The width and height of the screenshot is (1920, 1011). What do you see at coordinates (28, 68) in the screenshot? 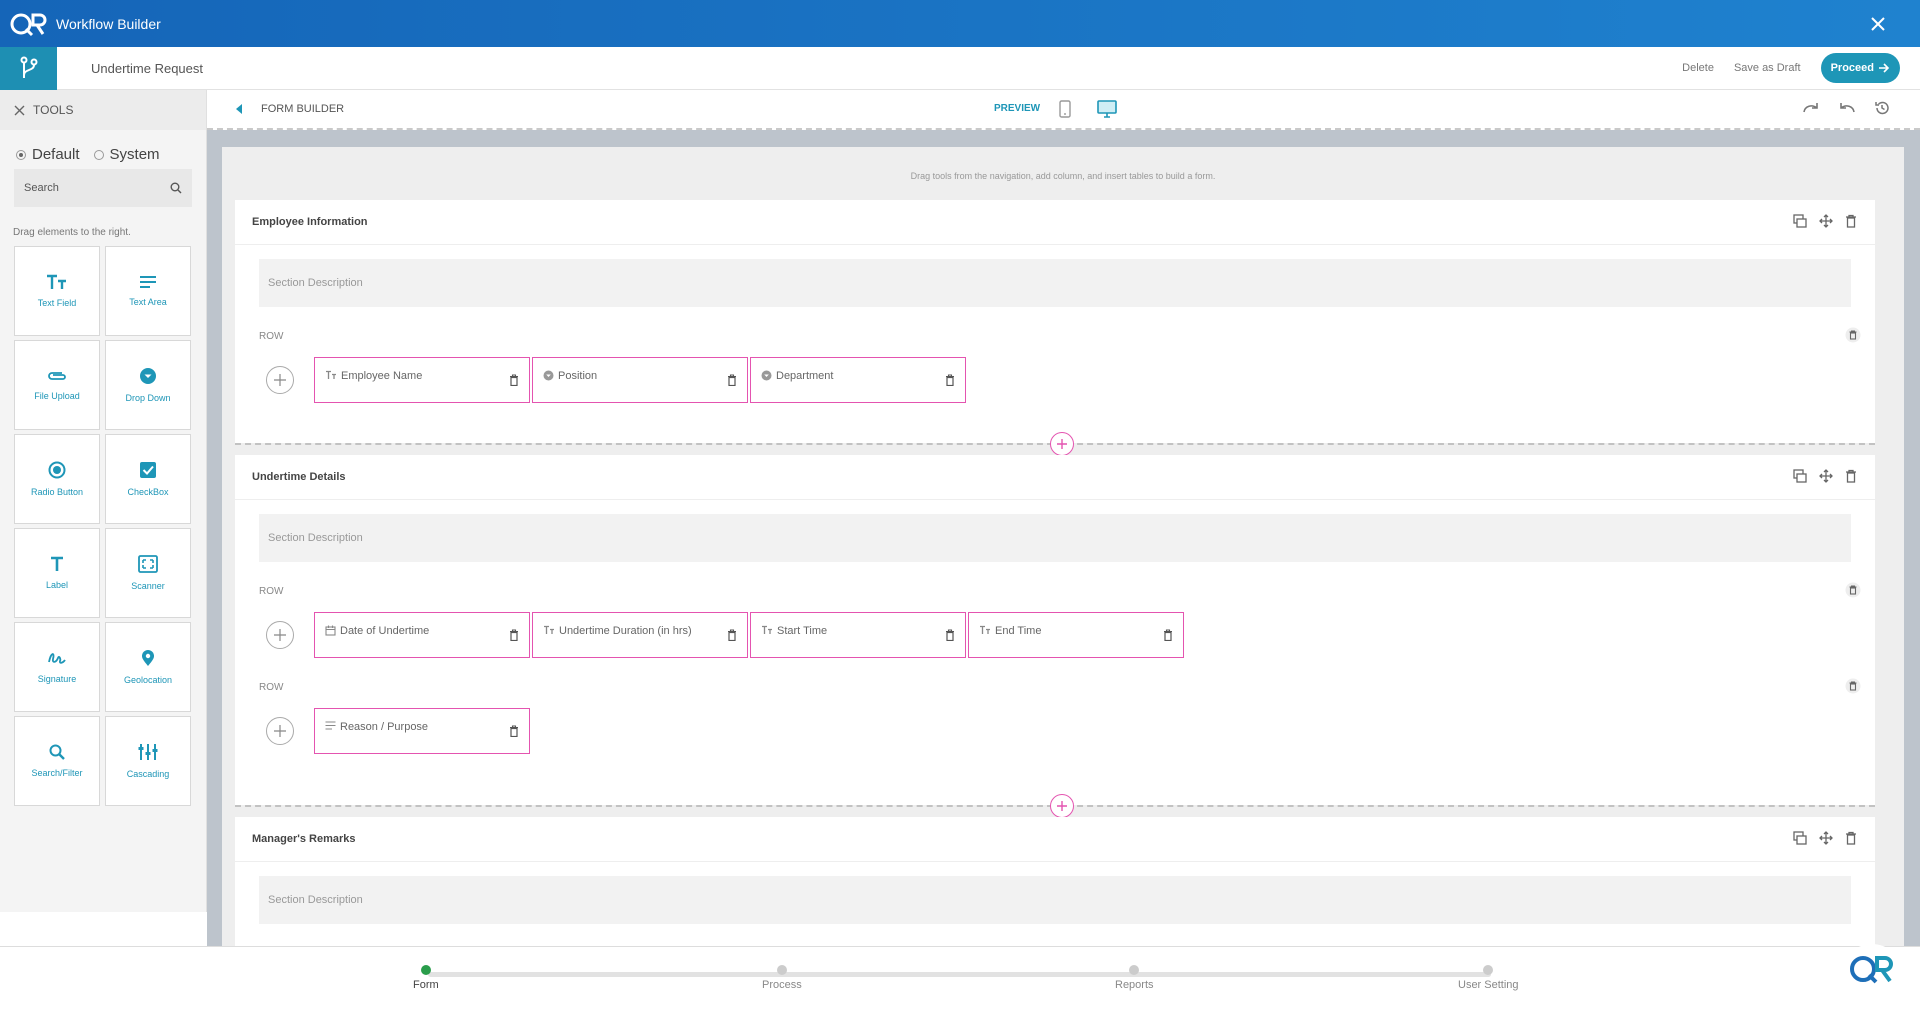
I see `workflow-branch-icon` at bounding box center [28, 68].